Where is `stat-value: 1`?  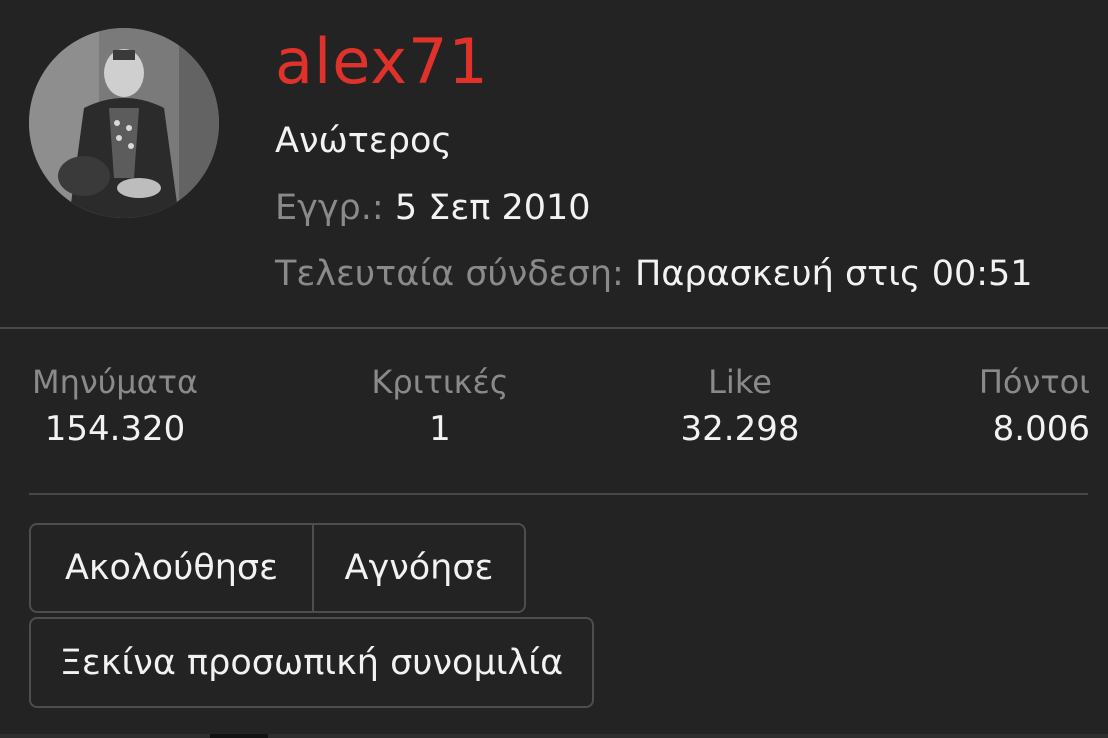
stat-value: 1 is located at coordinates (440, 429).